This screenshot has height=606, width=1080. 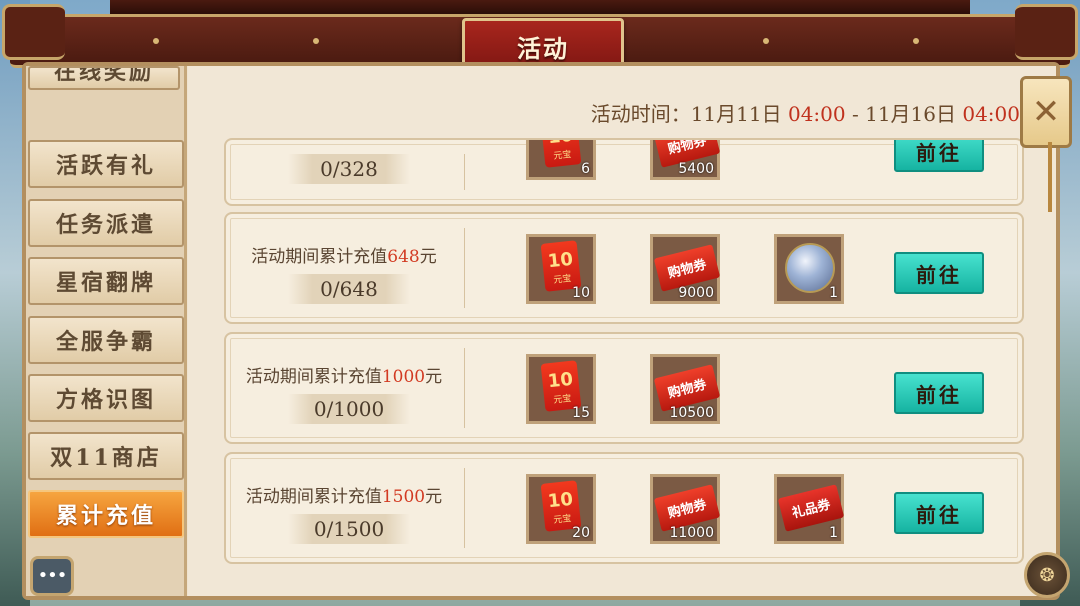 I want to click on frame-corner-left, so click(x=33, y=32).